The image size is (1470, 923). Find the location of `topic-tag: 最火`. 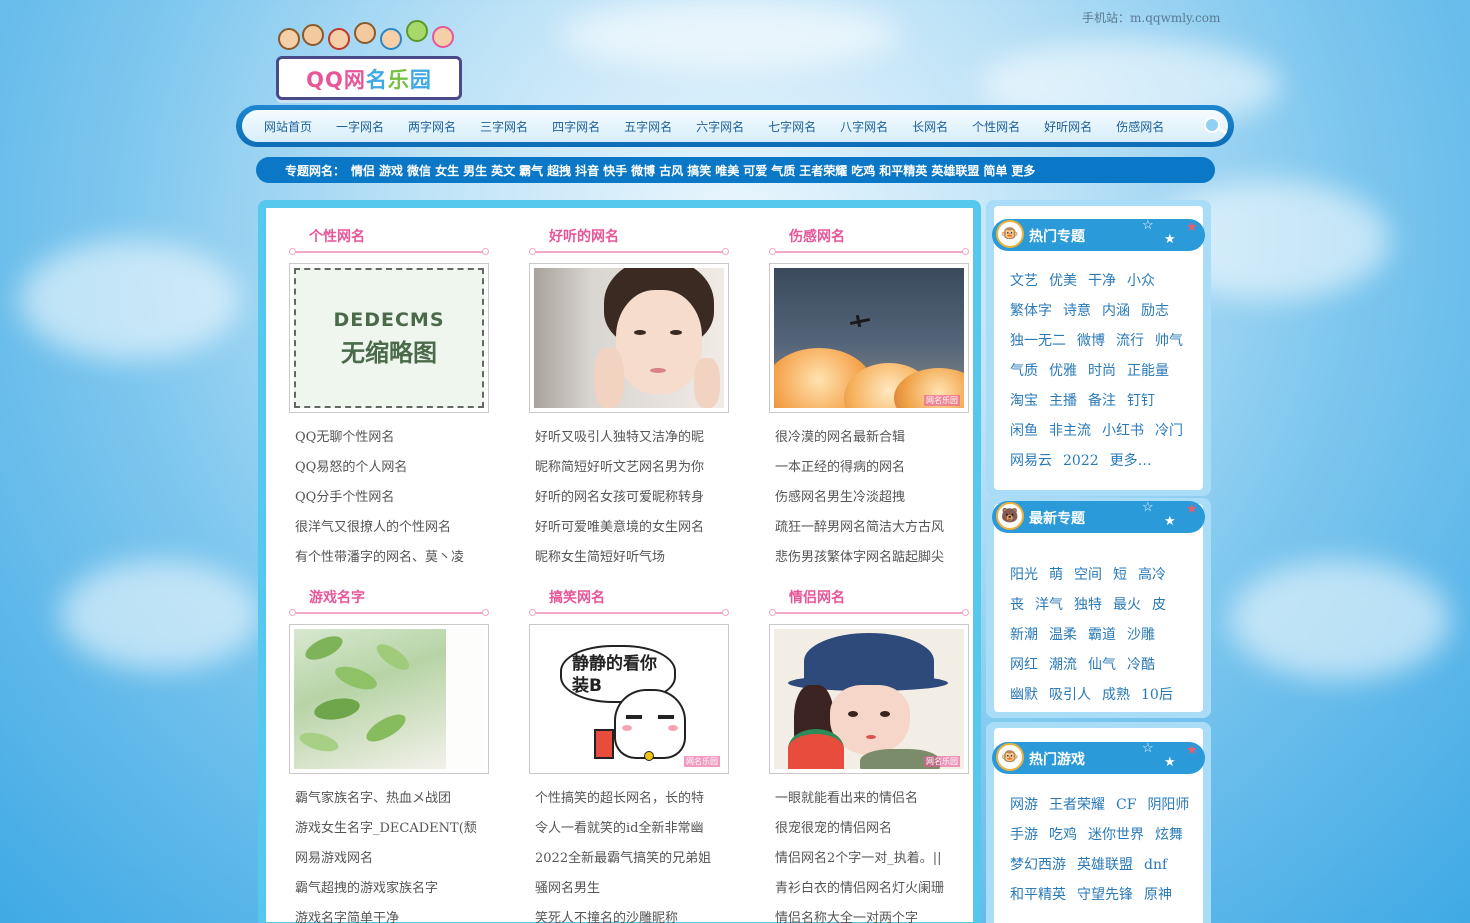

topic-tag: 最火 is located at coordinates (1127, 605).